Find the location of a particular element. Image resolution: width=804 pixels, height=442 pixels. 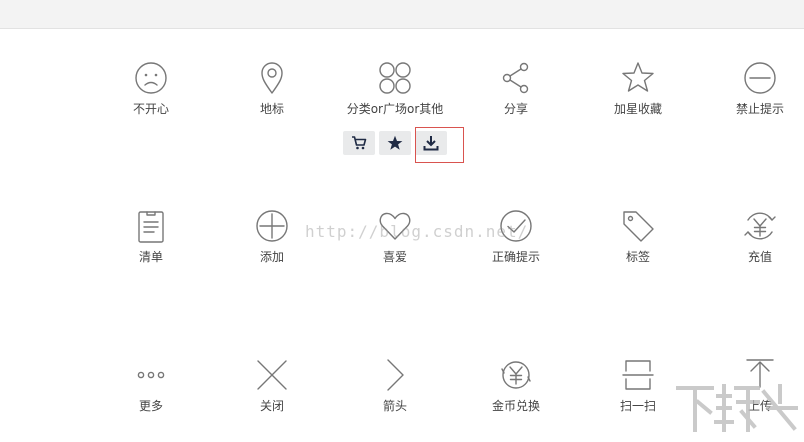

coin-exchange-icon is located at coordinates (516, 375).